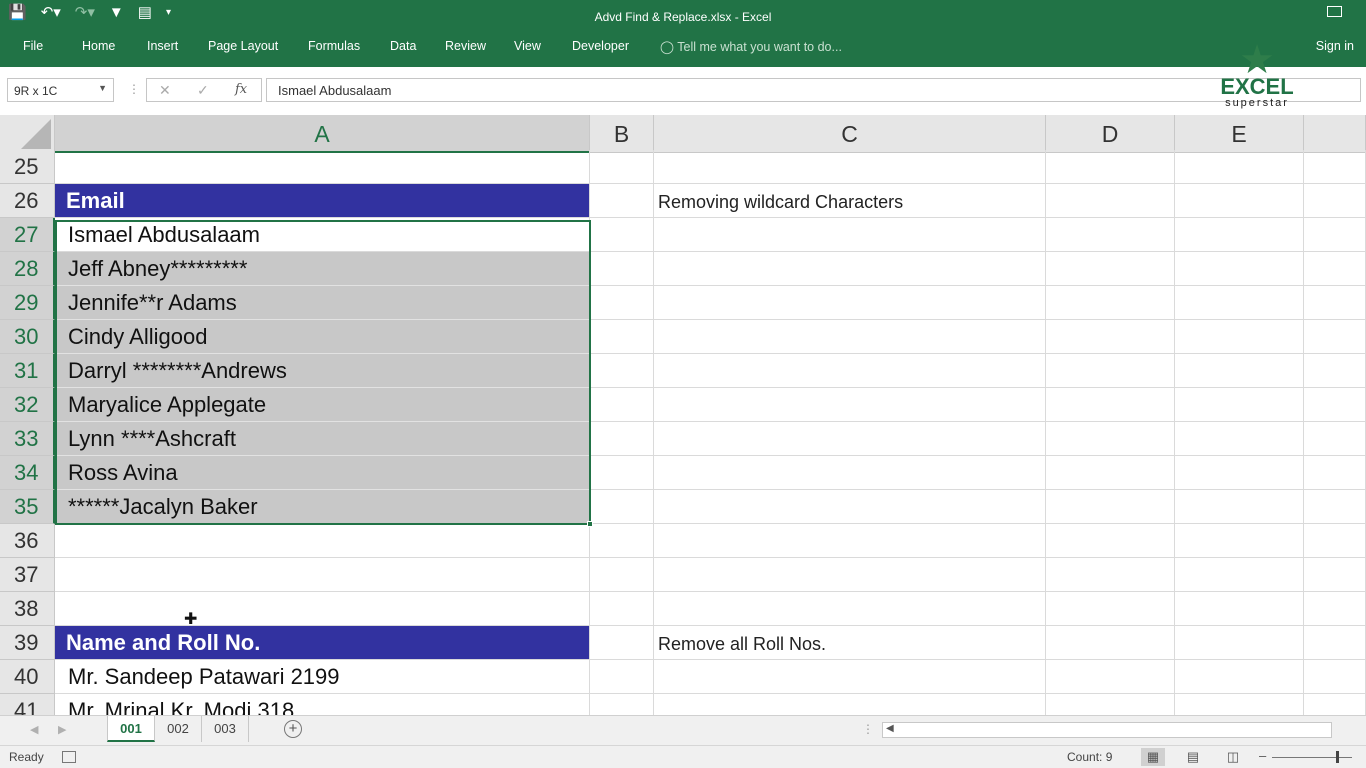  I want to click on cell-e32, so click(1239, 405).